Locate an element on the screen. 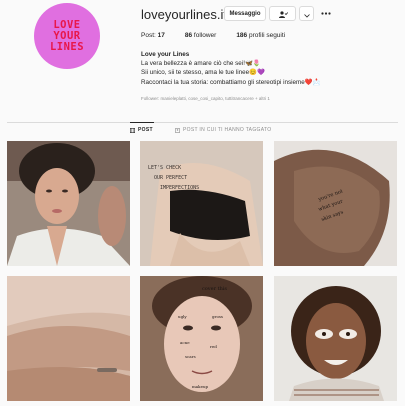  profile-stats: Post: 17 86 follower 186 profili seguiti is located at coordinates (223, 35).